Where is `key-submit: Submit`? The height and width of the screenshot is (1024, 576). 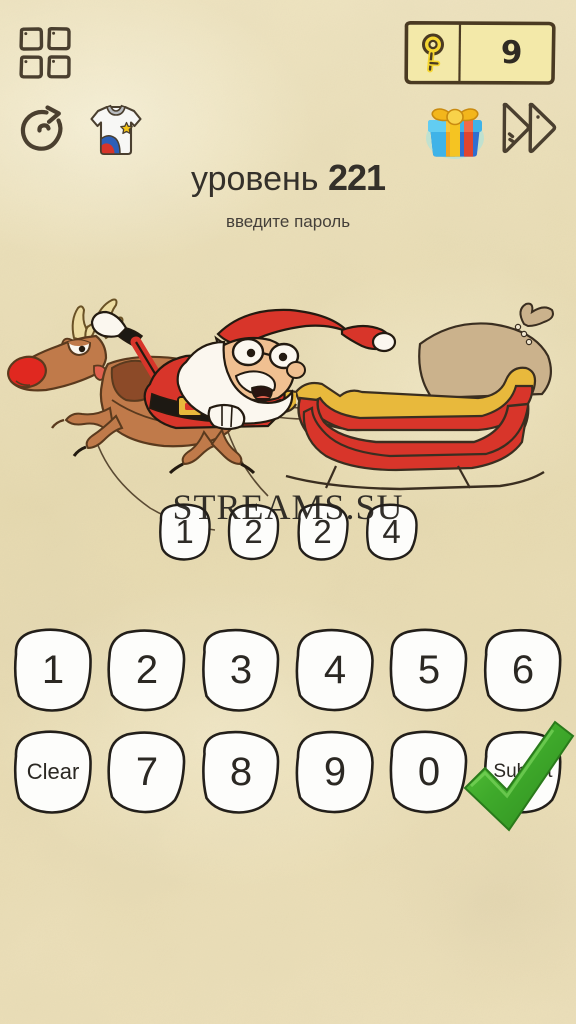
key-submit: Submit is located at coordinates (523, 772).